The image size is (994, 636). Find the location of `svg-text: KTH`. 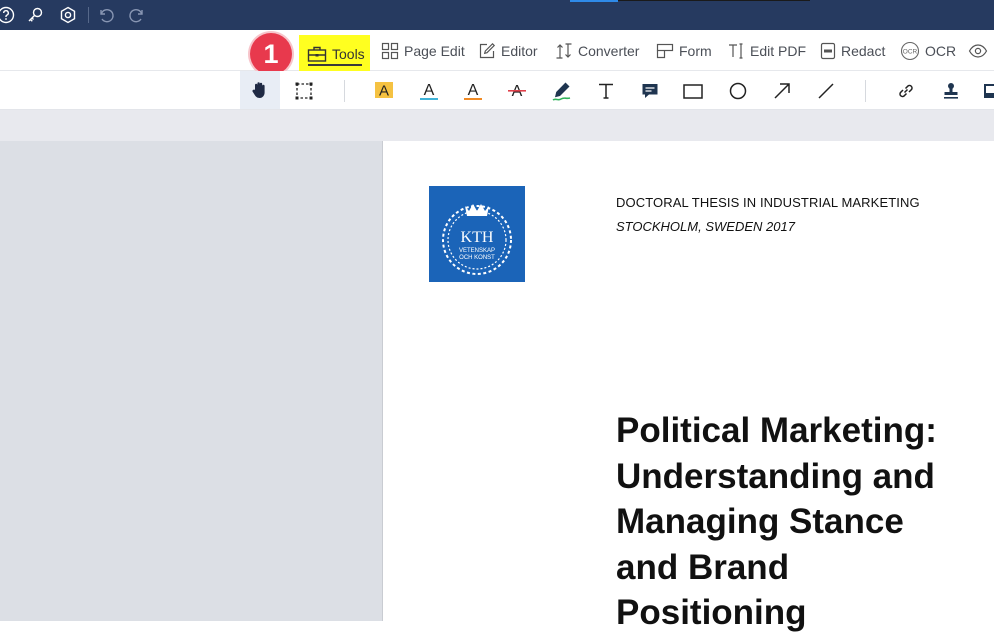

svg-text: KTH is located at coordinates (477, 237).